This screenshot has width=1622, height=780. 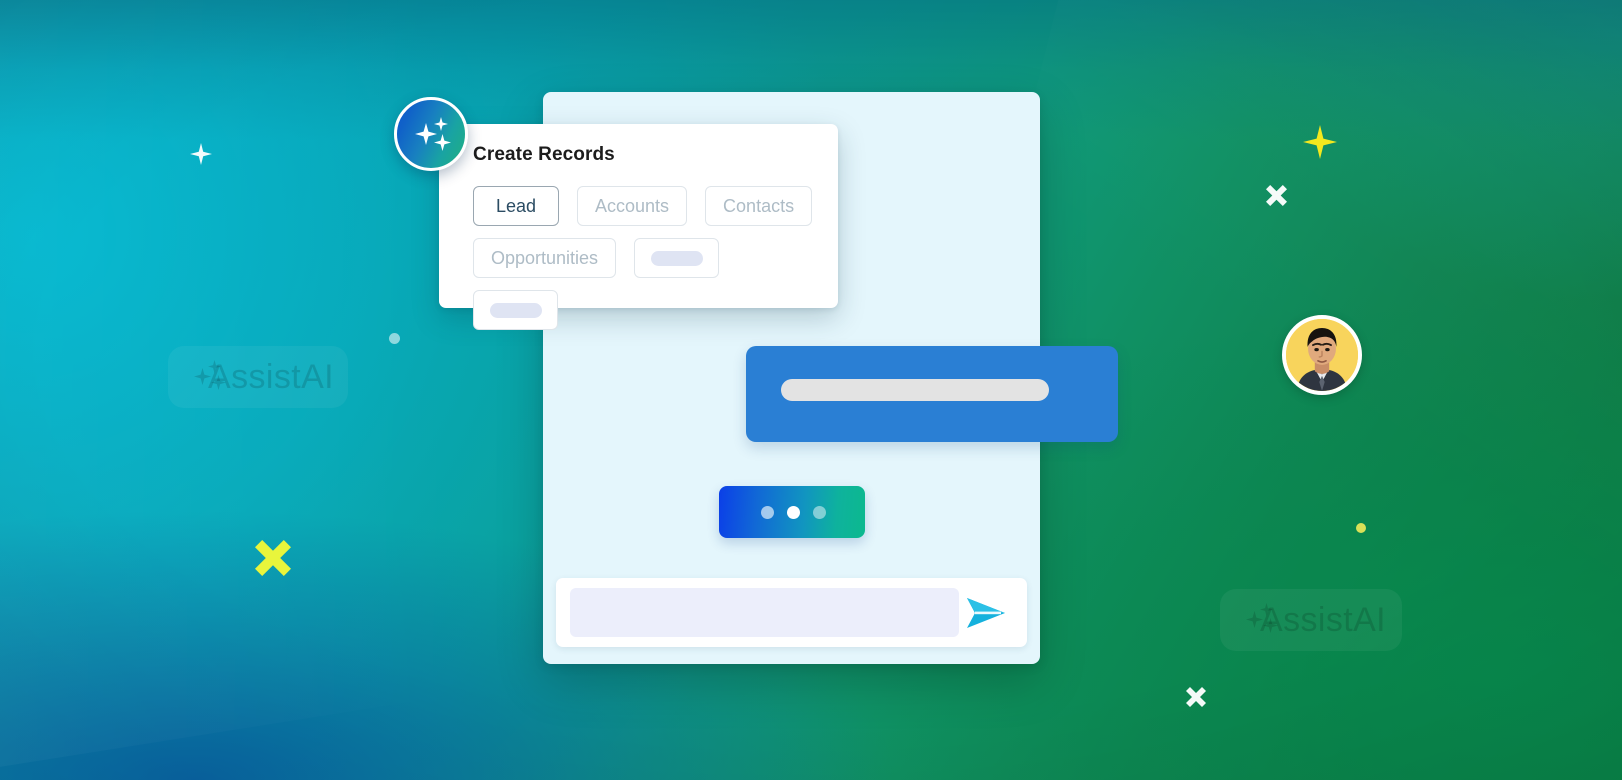 I want to click on typing-indicator, so click(x=792, y=512).